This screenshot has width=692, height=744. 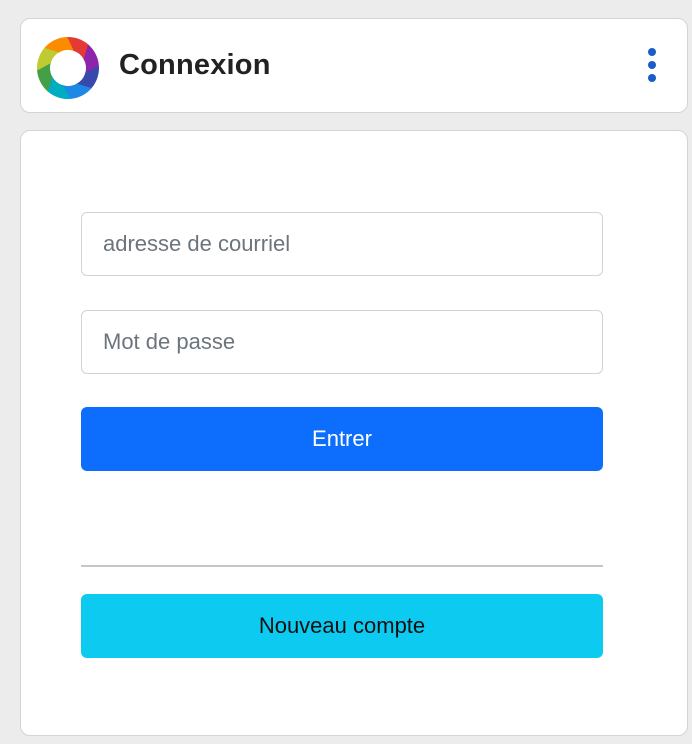 I want to click on logo-center, so click(x=68, y=68).